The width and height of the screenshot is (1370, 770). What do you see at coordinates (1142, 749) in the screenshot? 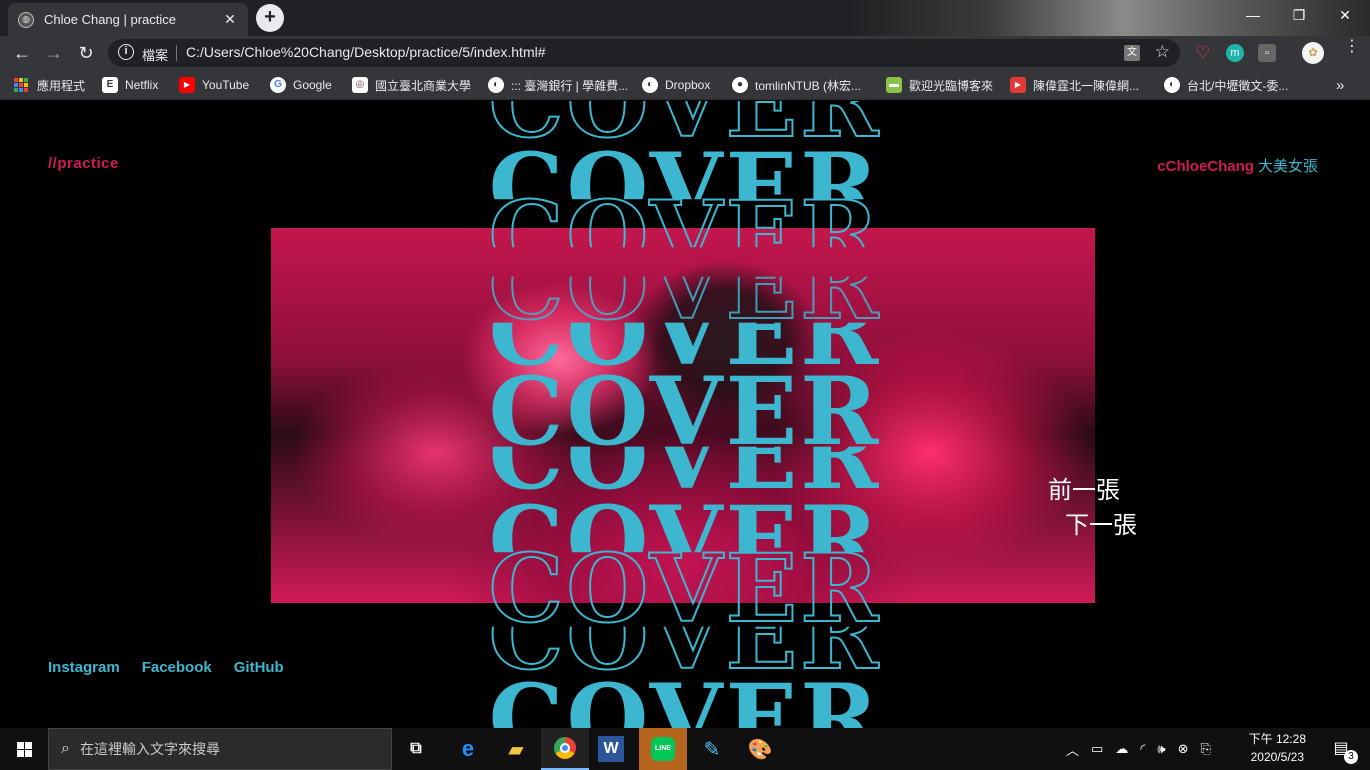
I see `wifi-icon: ◜` at bounding box center [1142, 749].